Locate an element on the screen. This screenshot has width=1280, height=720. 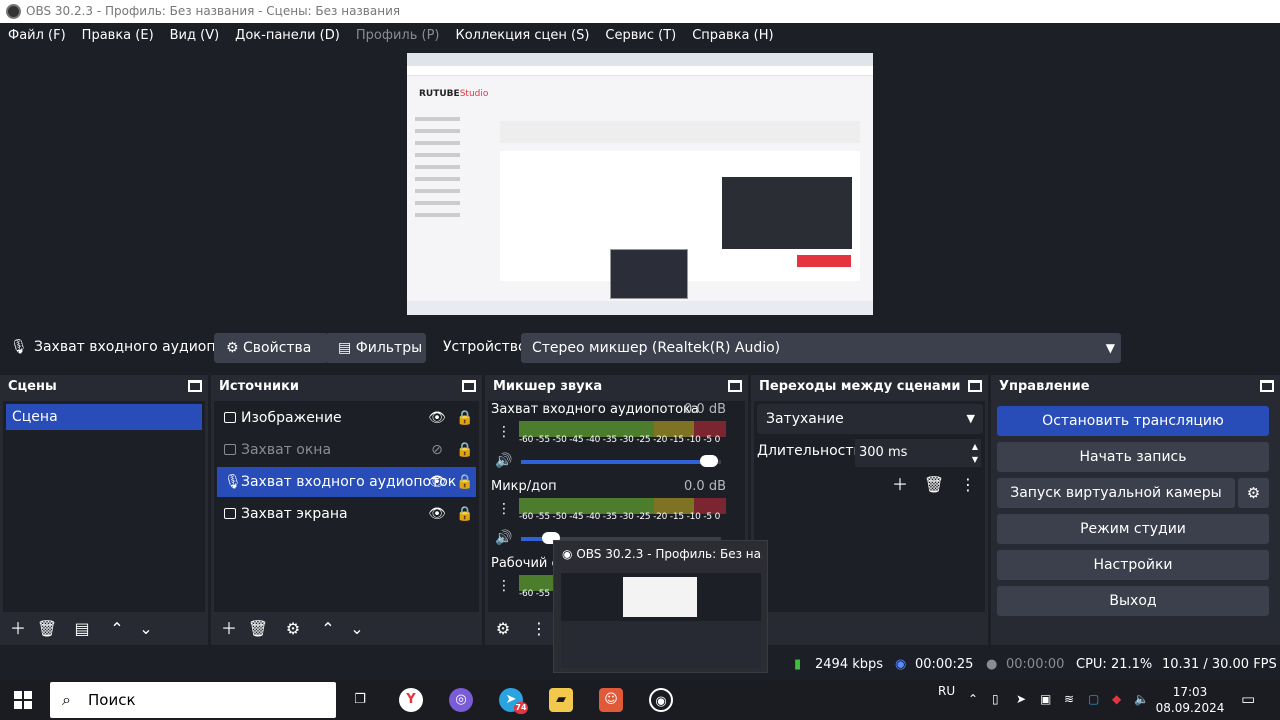
device-select: Стерео микшер (Realtek(R) Audio) ▼ is located at coordinates (821, 348).